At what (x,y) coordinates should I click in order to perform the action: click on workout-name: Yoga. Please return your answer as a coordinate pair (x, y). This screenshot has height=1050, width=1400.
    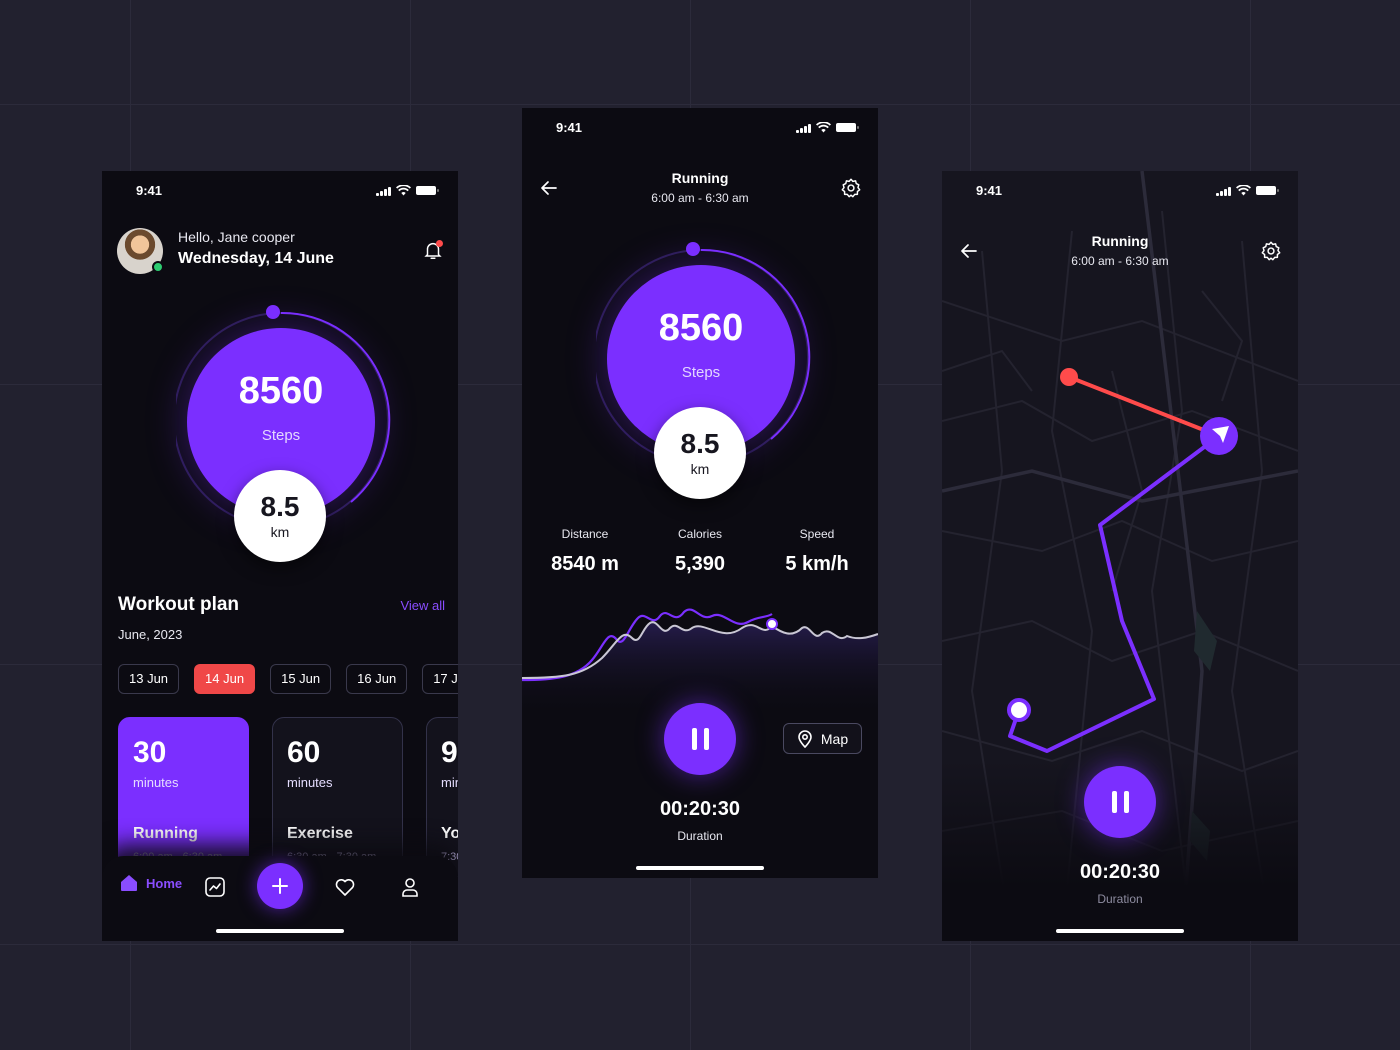
    Looking at the image, I should click on (449, 833).